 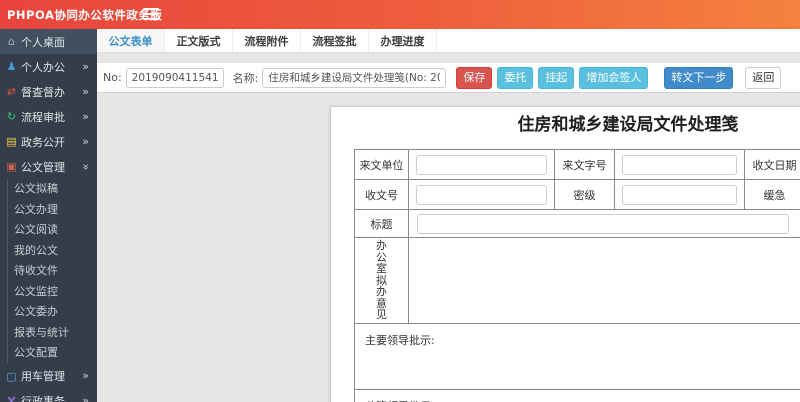 I want to click on tab: 流程签批, so click(x=335, y=40).